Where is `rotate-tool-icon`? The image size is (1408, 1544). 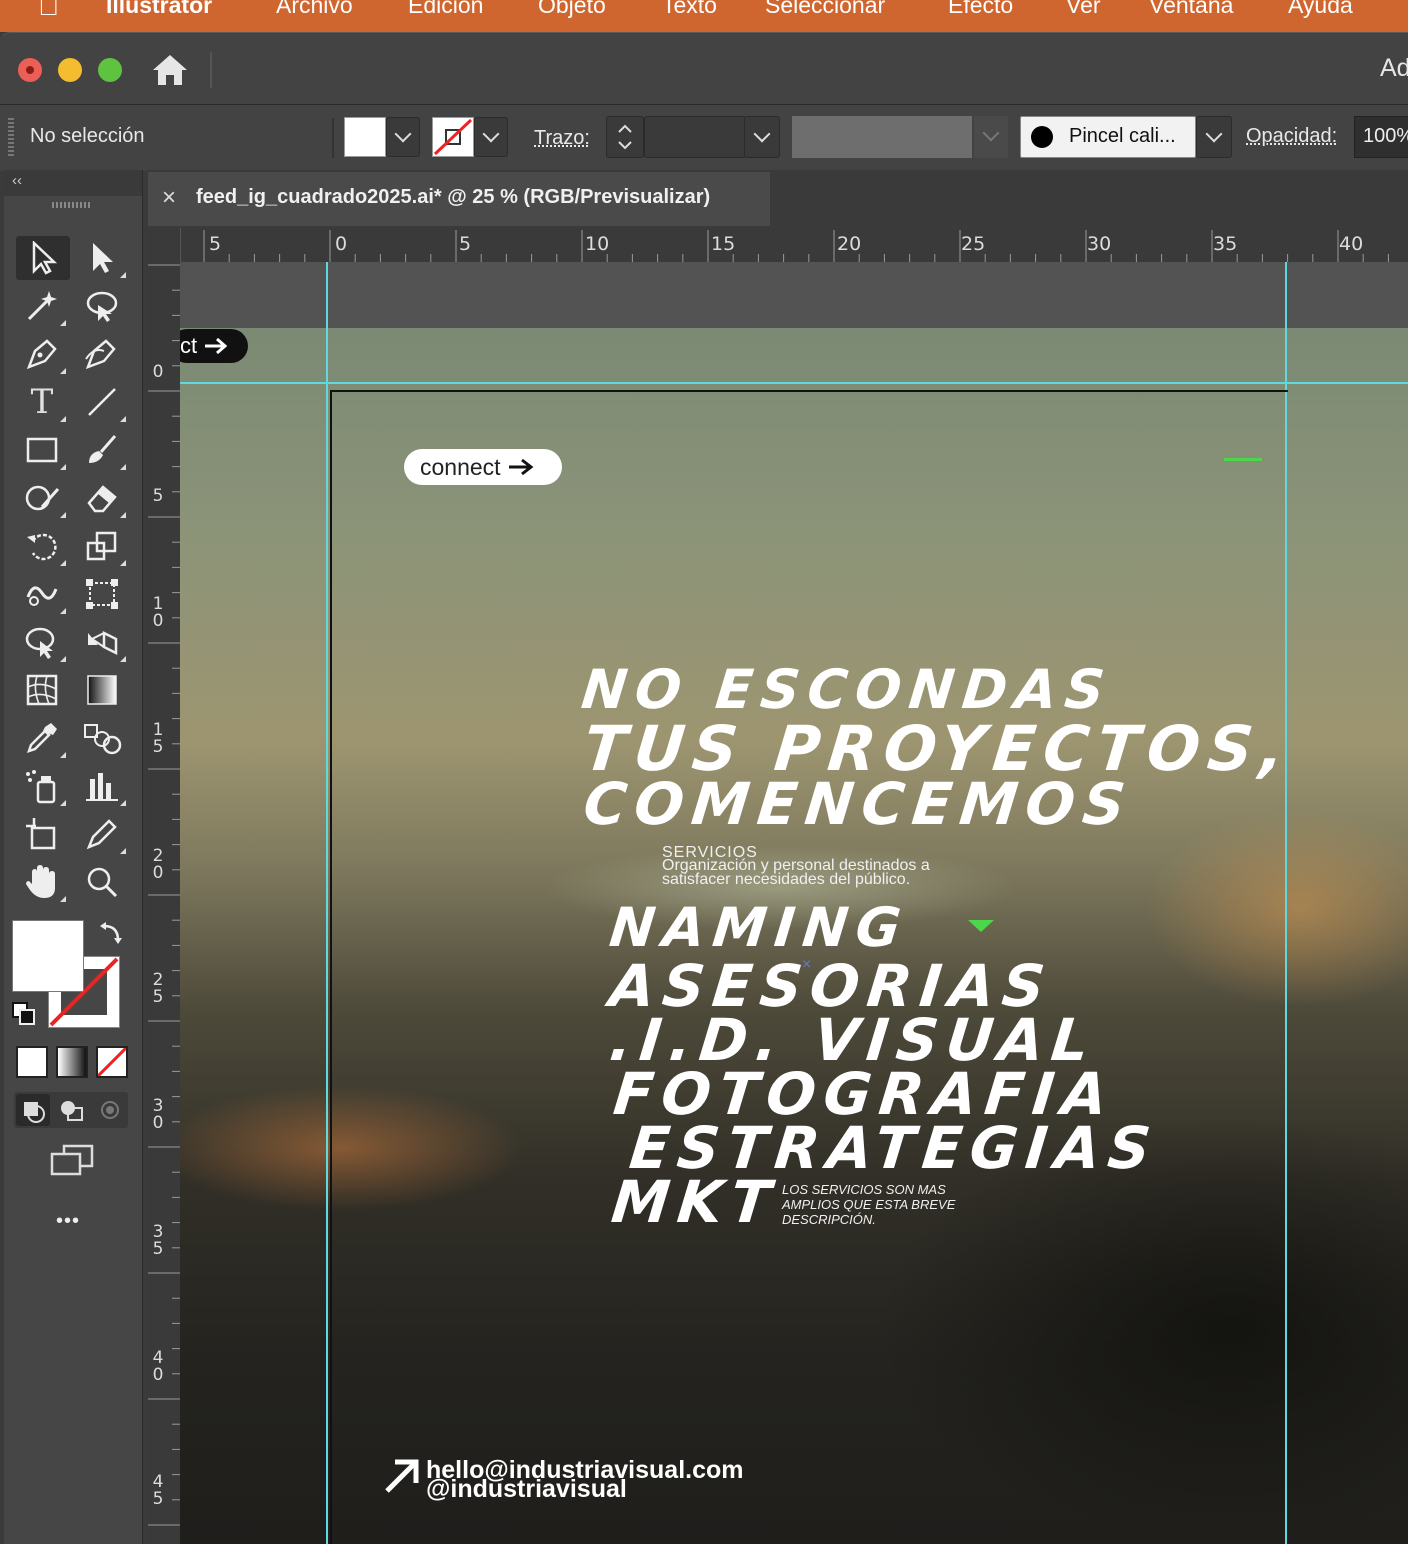
rotate-tool-icon is located at coordinates (44, 546).